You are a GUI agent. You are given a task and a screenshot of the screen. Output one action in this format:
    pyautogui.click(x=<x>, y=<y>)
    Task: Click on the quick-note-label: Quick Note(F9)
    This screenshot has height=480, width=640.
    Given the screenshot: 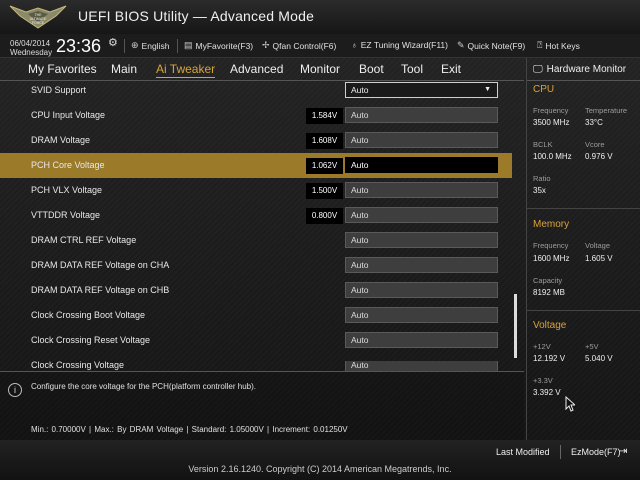 What is the action you would take?
    pyautogui.click(x=496, y=45)
    